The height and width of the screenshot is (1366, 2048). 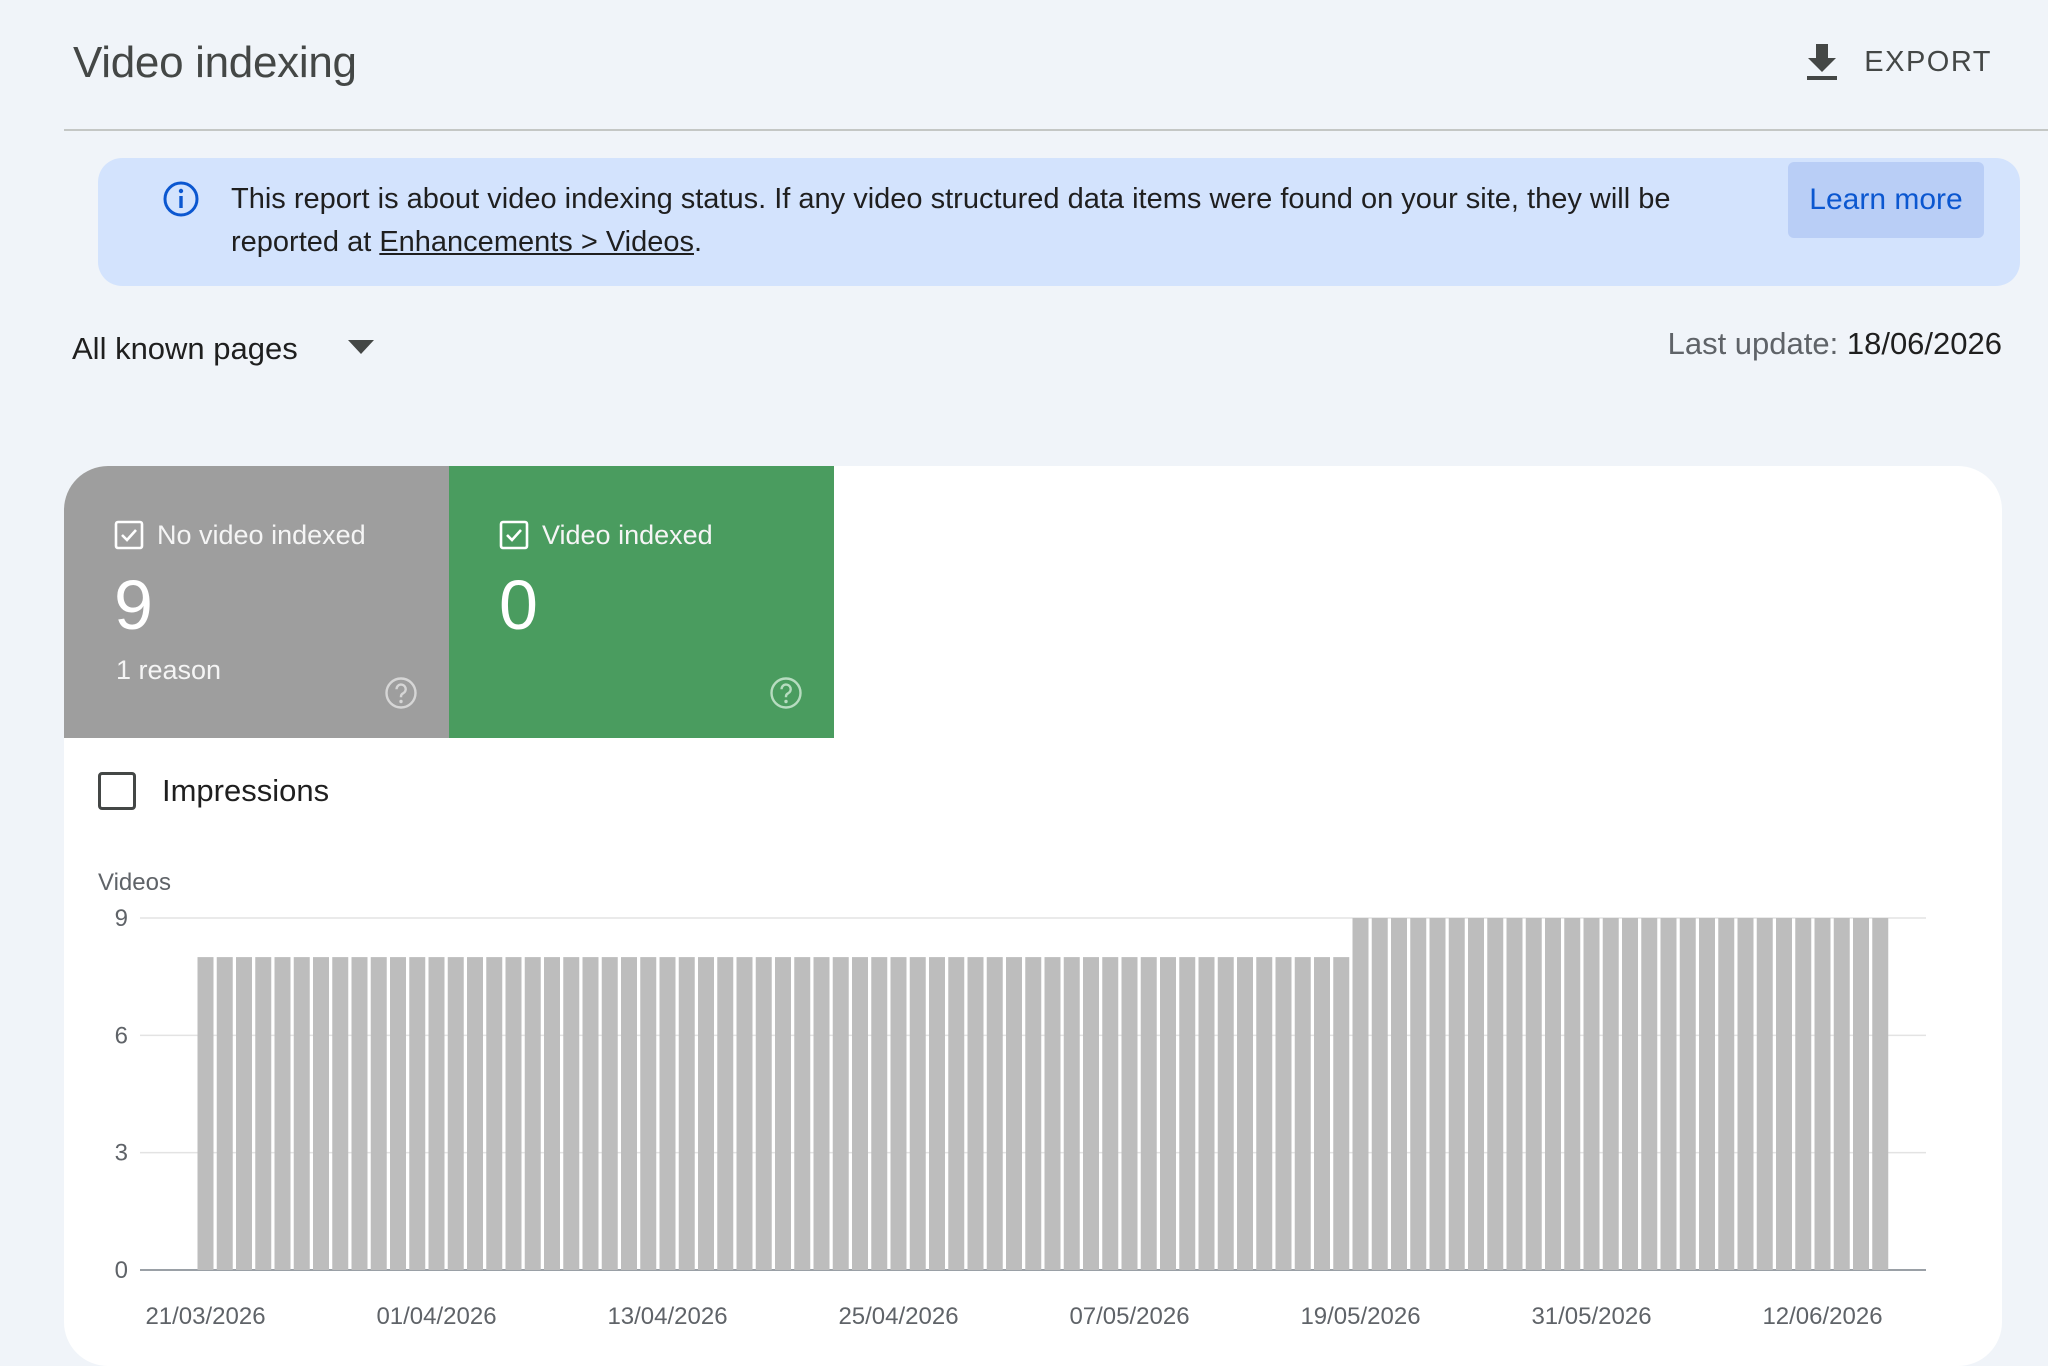 What do you see at coordinates (1757, 343) in the screenshot?
I see `last-update-label: Last update:` at bounding box center [1757, 343].